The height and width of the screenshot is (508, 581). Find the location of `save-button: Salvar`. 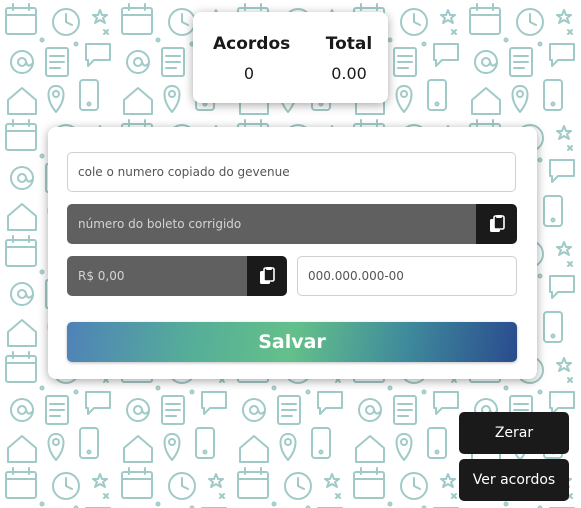

save-button: Salvar is located at coordinates (292, 342).